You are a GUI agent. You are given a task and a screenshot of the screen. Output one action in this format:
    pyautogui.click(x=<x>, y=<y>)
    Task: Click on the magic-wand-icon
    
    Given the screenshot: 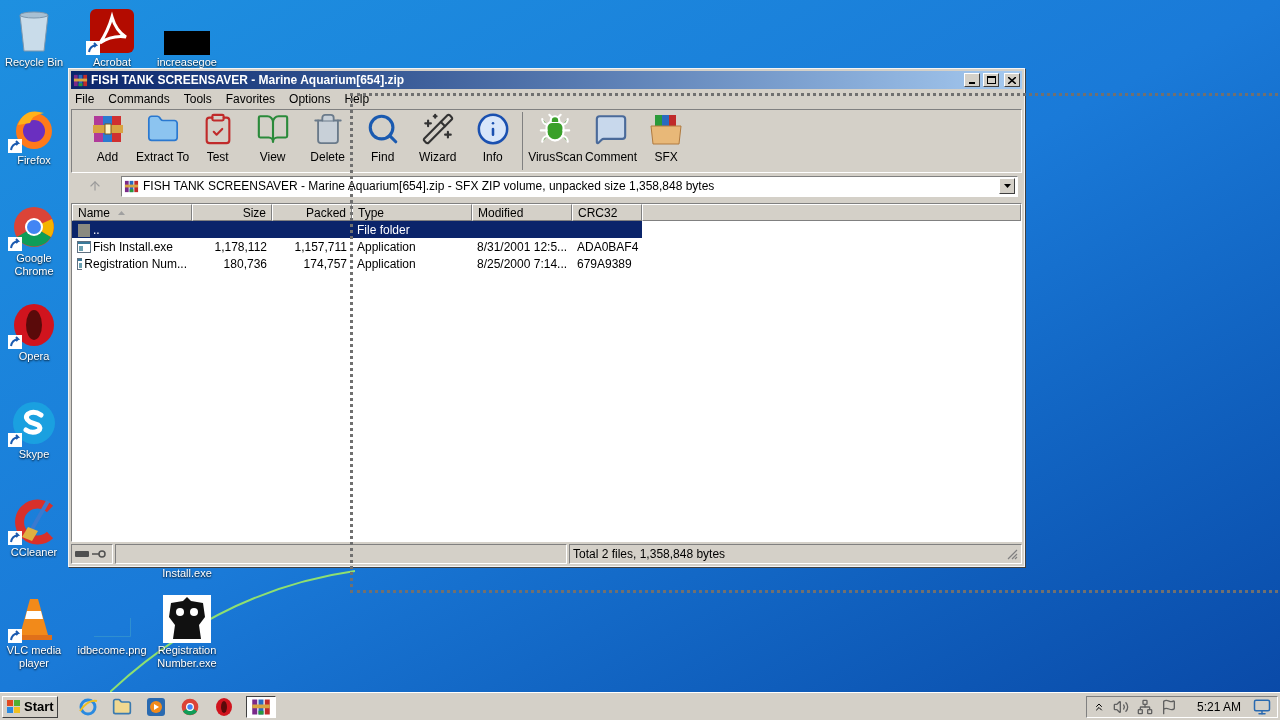 What is the action you would take?
    pyautogui.click(x=437, y=129)
    